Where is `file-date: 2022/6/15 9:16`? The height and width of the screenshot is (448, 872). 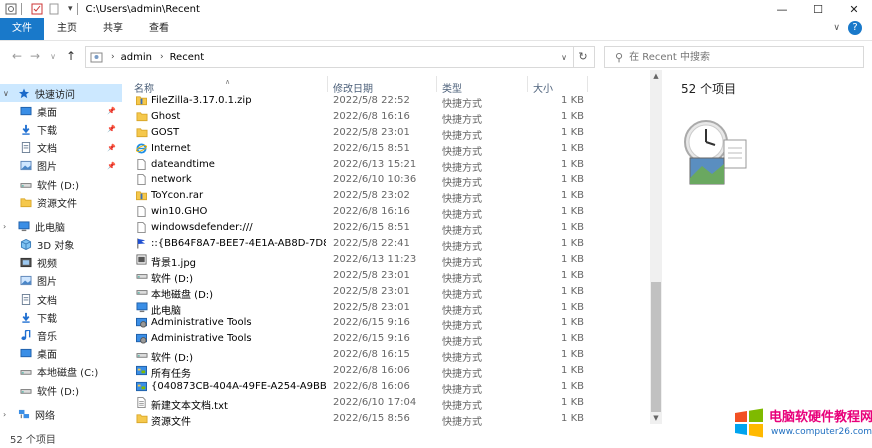 file-date: 2022/6/15 9:16 is located at coordinates (371, 323).